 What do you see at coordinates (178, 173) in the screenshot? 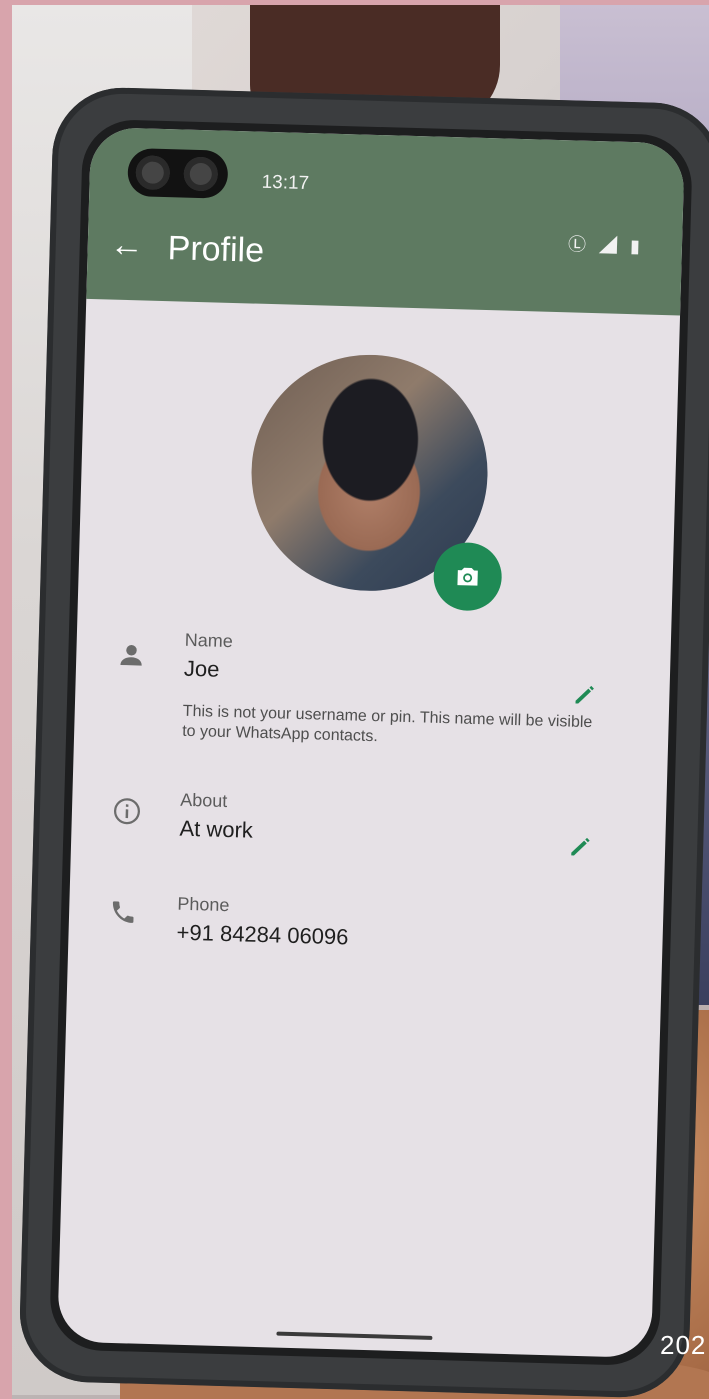
I see `camera-cutout` at bounding box center [178, 173].